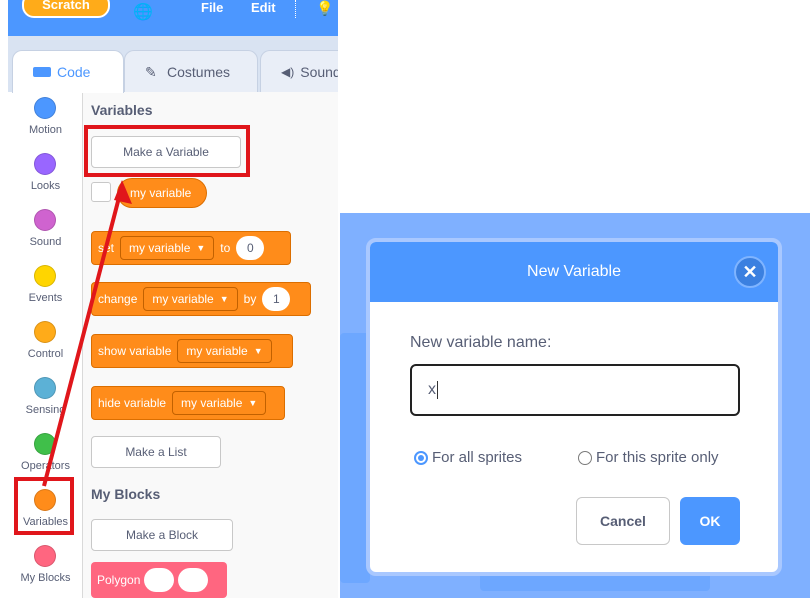  What do you see at coordinates (45, 444) in the screenshot?
I see `operators-color-dot` at bounding box center [45, 444].